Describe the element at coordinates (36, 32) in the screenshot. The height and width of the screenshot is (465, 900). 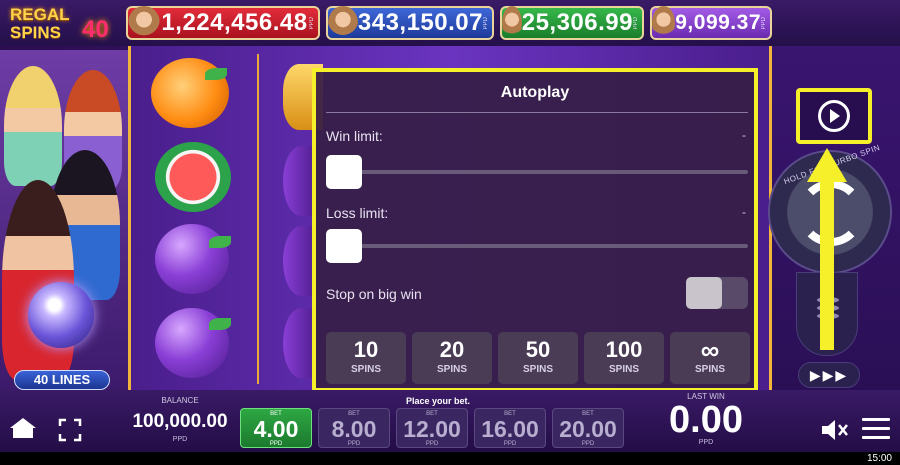
I see `logo-line2: SPINS` at that location.